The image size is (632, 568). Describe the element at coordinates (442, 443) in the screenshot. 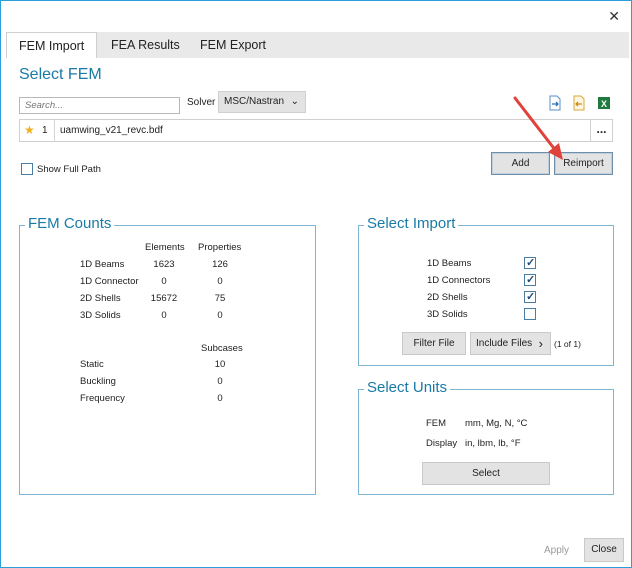

I see `display-units-label: Display` at that location.